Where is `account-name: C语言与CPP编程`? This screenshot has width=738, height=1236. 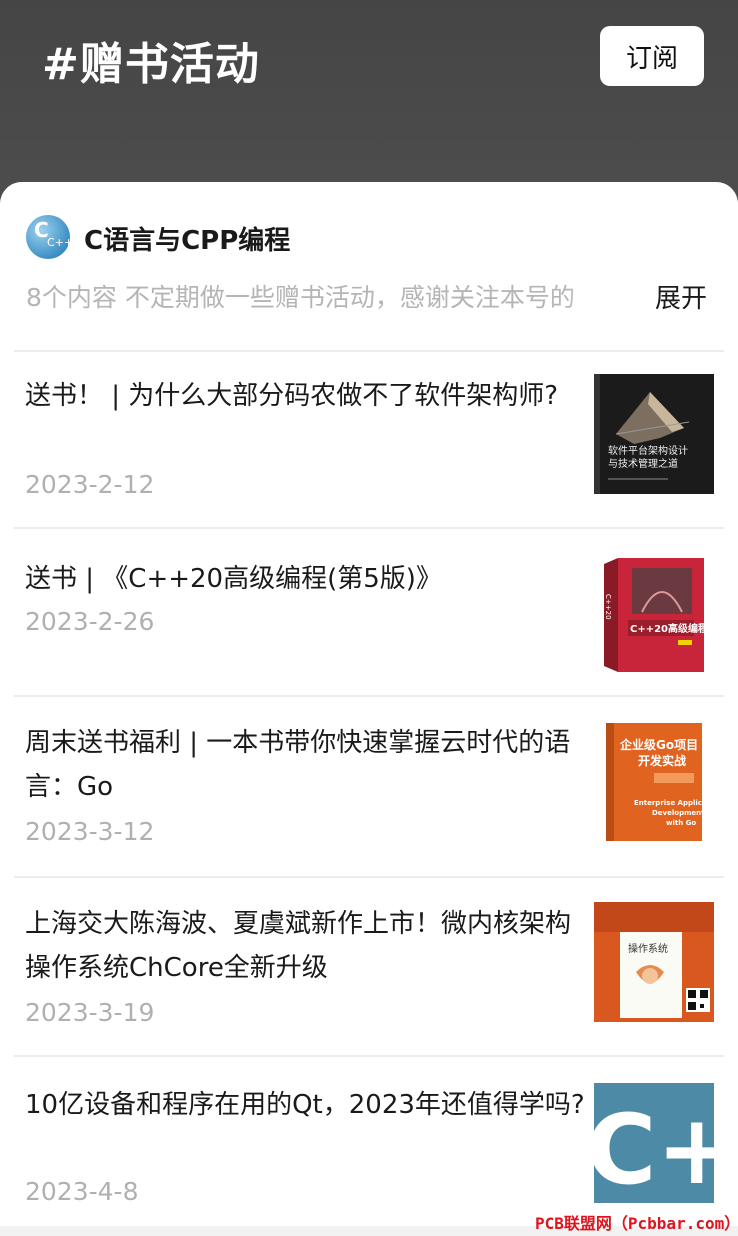 account-name: C语言与CPP编程 is located at coordinates (187, 238).